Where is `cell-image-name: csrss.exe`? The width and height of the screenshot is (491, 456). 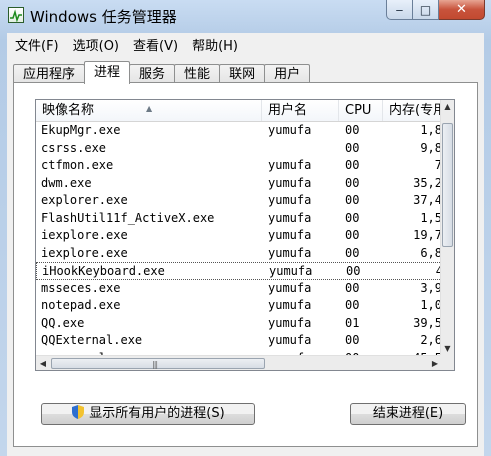
cell-image-name: csrss.exe is located at coordinates (74, 147).